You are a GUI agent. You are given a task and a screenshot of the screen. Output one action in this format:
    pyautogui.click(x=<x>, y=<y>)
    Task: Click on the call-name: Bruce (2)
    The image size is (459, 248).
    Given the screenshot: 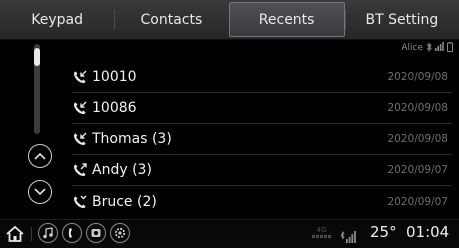 What is the action you would take?
    pyautogui.click(x=124, y=201)
    